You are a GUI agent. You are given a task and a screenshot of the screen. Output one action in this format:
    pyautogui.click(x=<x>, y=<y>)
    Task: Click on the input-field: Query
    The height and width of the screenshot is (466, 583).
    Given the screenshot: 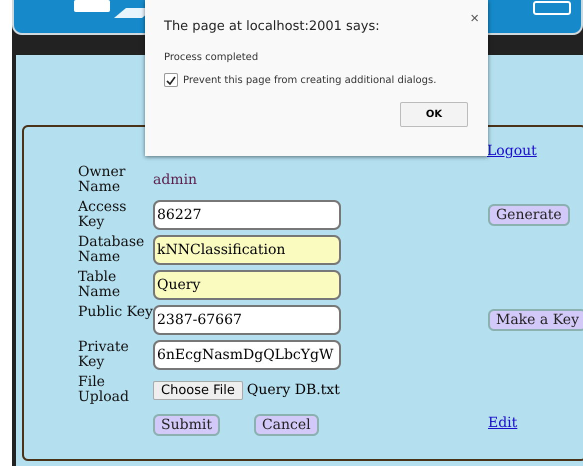 What is the action you would take?
    pyautogui.click(x=247, y=285)
    